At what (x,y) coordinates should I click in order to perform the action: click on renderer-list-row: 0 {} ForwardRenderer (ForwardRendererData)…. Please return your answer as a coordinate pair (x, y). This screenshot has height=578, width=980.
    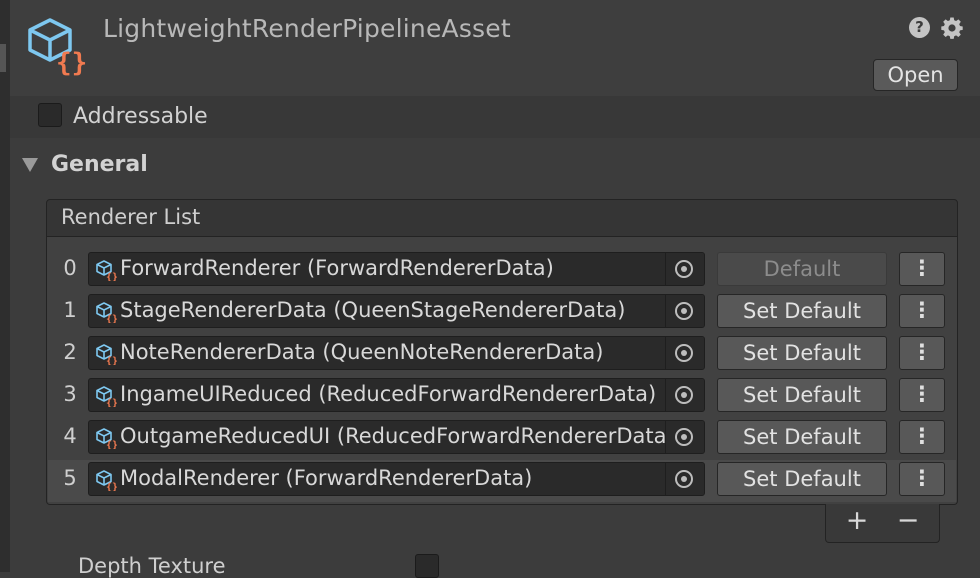
    Looking at the image, I should click on (502, 271).